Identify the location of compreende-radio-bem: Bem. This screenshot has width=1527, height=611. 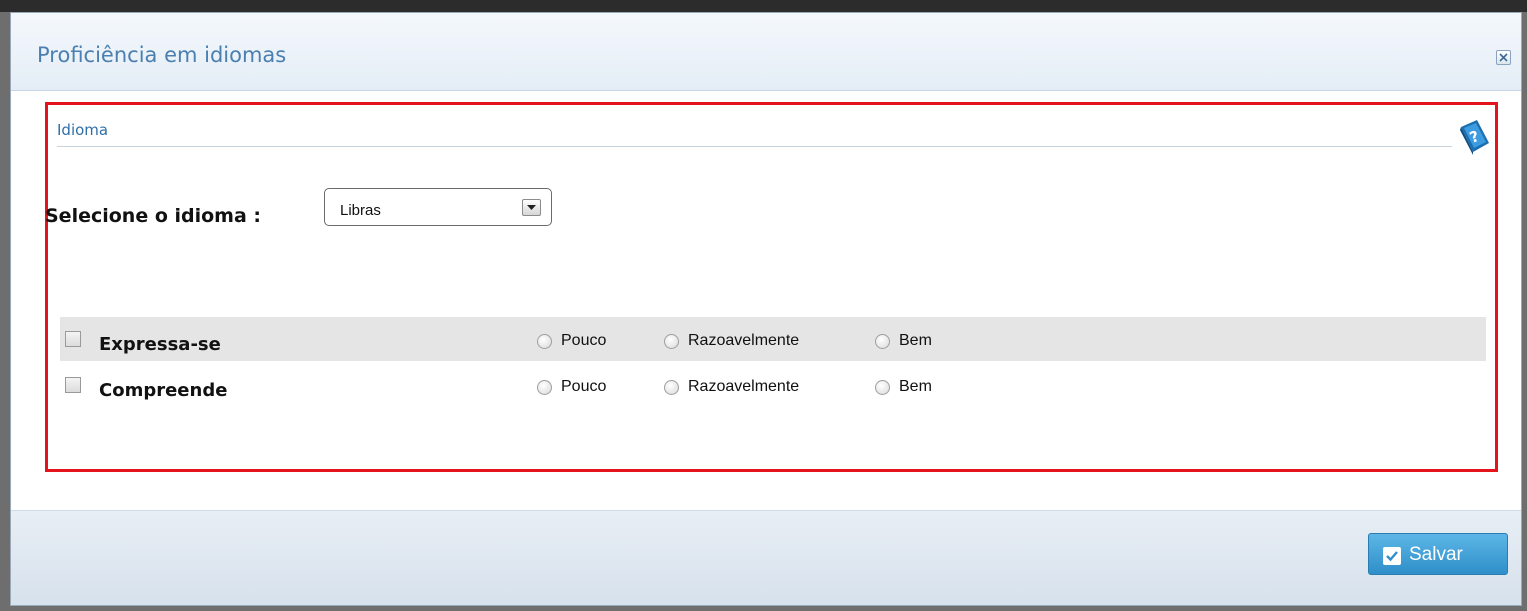
(903, 387).